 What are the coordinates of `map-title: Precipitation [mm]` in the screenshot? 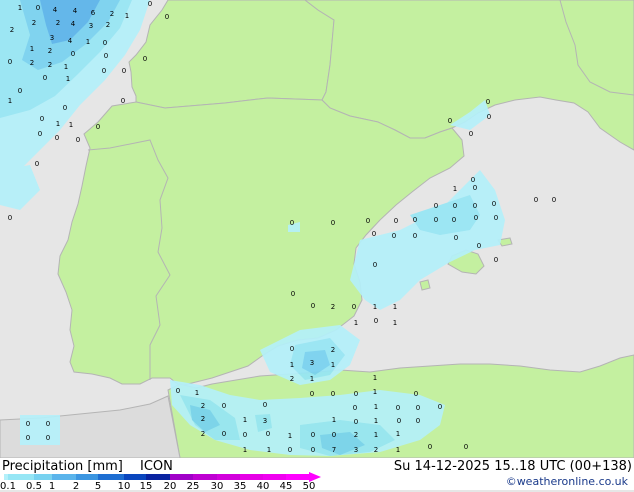 It's located at (62, 466).